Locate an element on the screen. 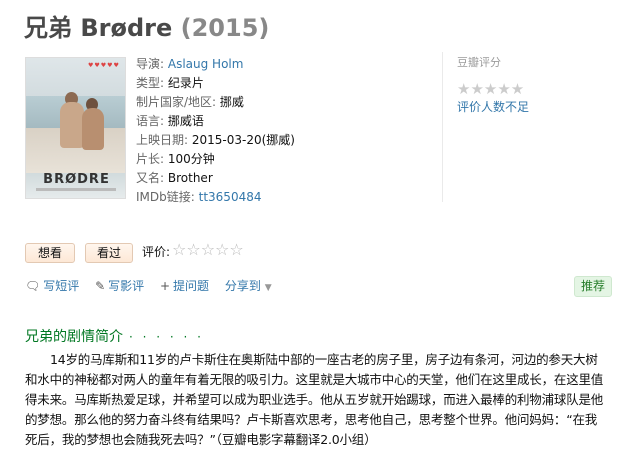 The image size is (633, 455). movie-year: (2015) is located at coordinates (225, 28).